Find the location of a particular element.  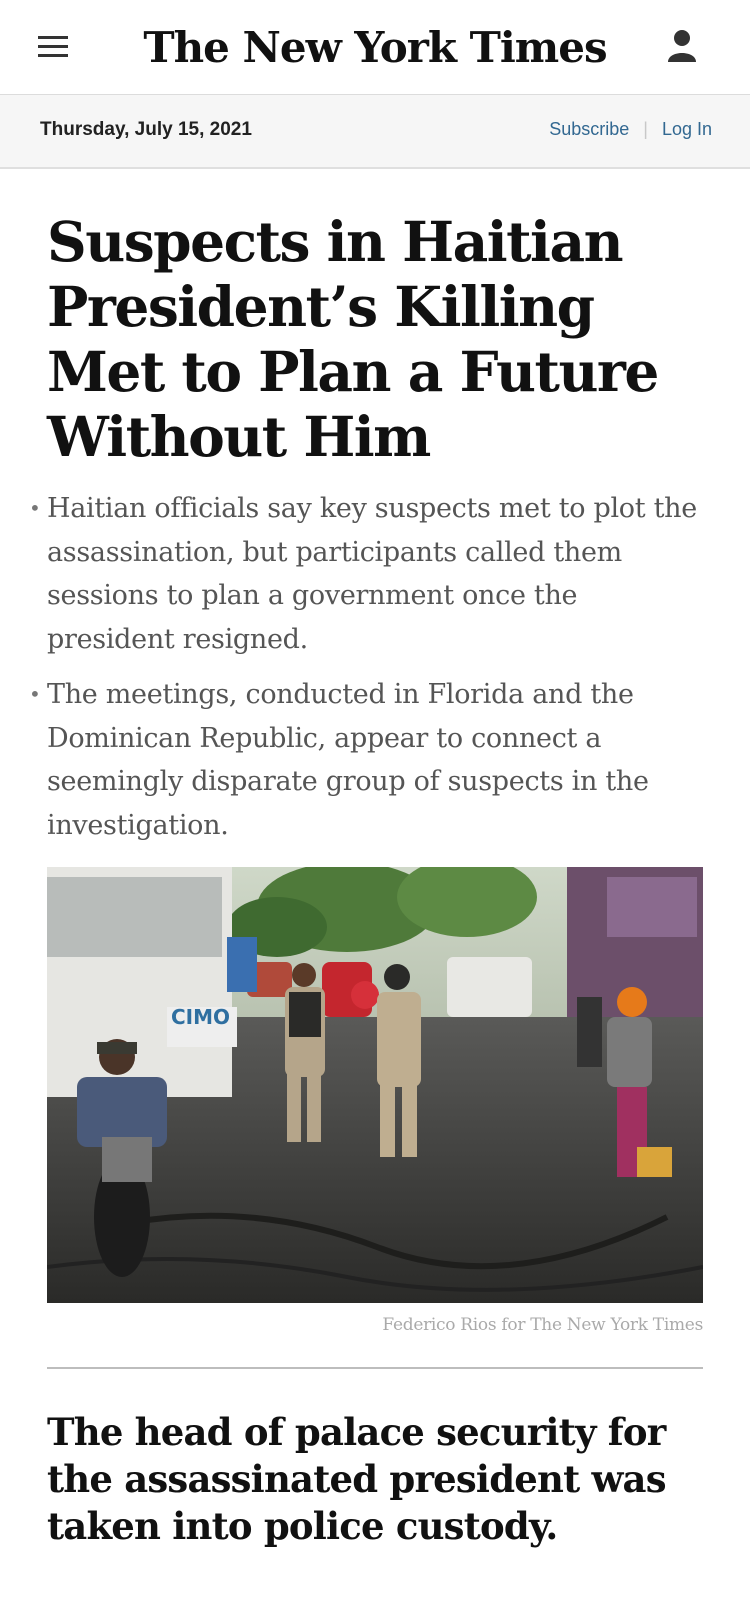

truck-sign-text: CIMO is located at coordinates (200, 1017).